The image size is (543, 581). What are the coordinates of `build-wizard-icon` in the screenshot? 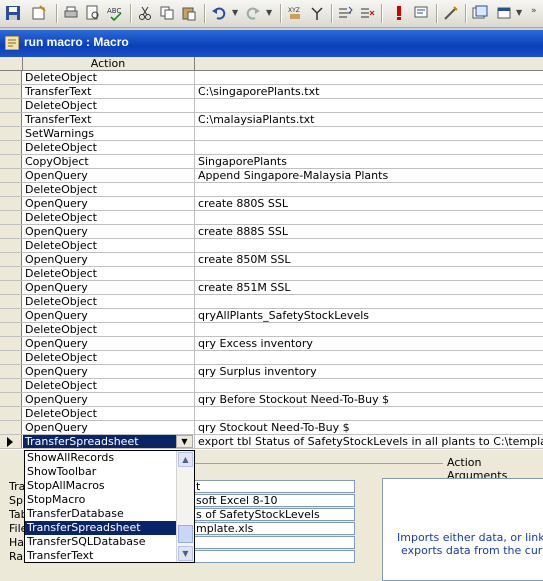 It's located at (451, 13).